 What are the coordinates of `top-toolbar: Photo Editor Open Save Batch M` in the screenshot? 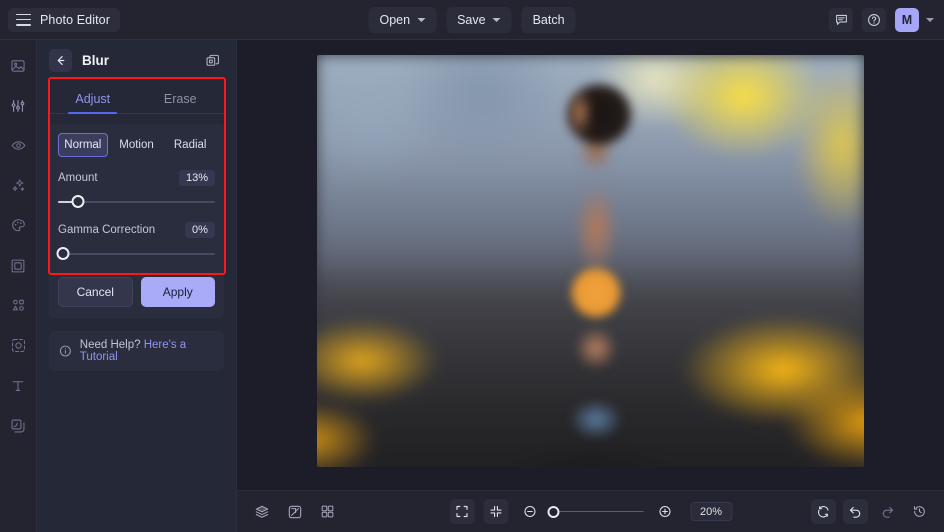 It's located at (472, 20).